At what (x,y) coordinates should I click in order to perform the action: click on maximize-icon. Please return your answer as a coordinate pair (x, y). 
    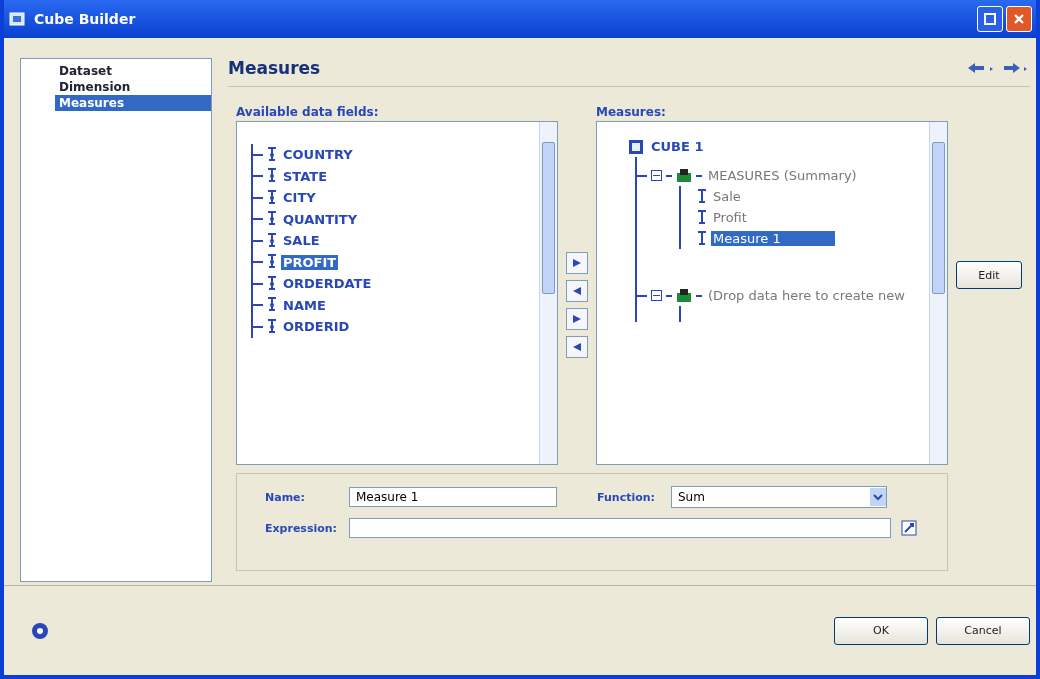
    Looking at the image, I should click on (990, 19).